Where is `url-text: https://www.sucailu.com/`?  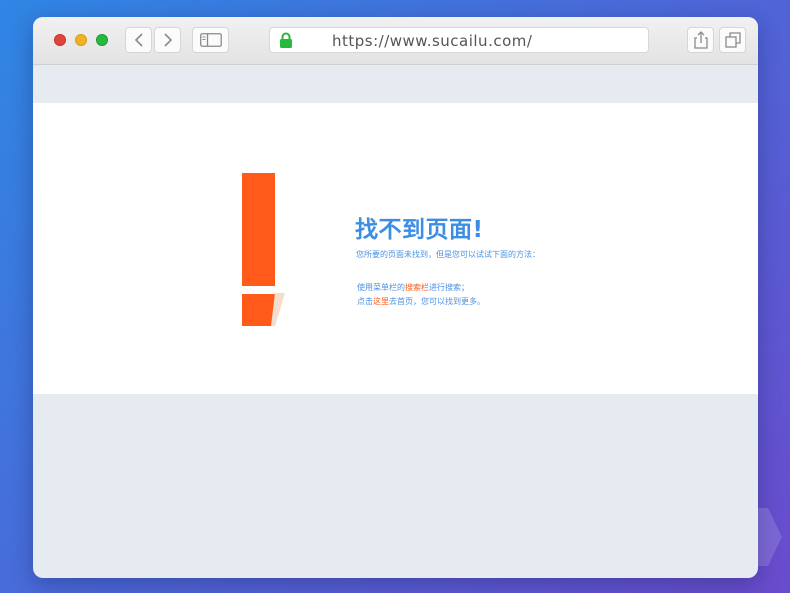
url-text: https://www.sucailu.com/ is located at coordinates (432, 41).